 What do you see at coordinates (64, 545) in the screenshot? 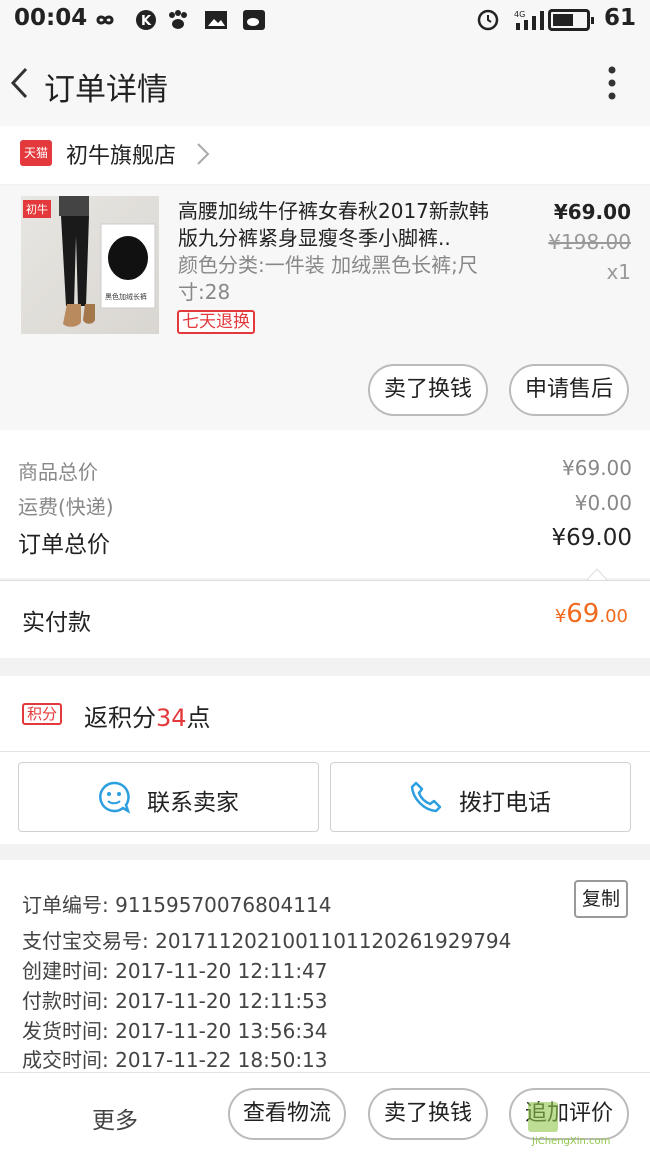
I see `order-total-label: 订单总价` at bounding box center [64, 545].